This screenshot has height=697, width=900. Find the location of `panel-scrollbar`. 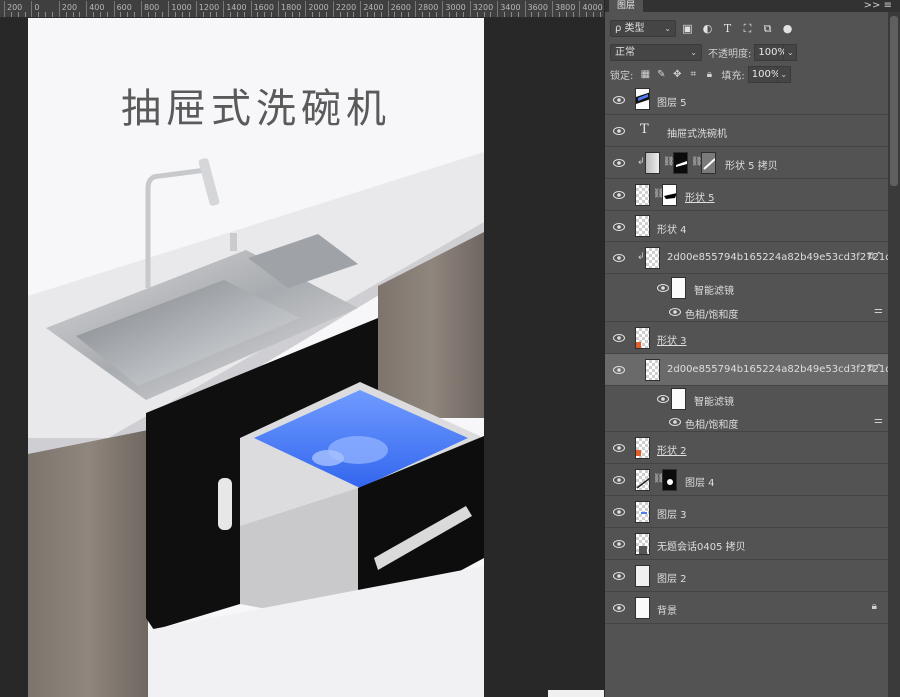

panel-scrollbar is located at coordinates (894, 354).